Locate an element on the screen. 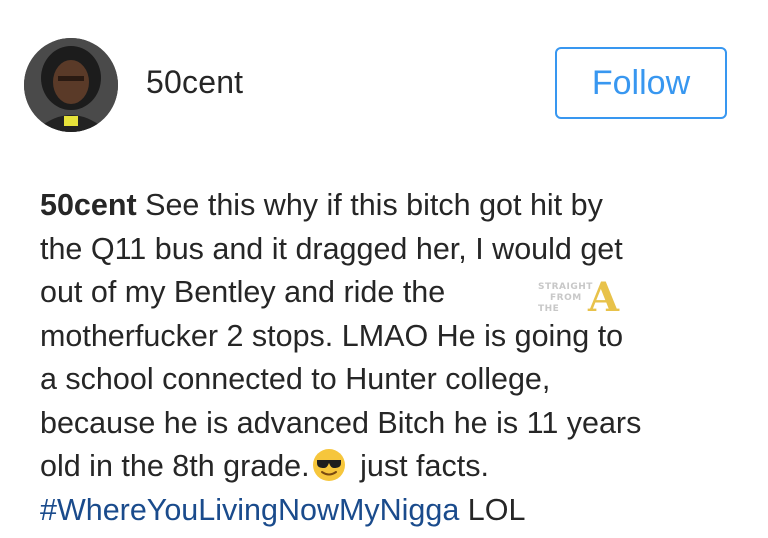  avatar-photo-icon is located at coordinates (71, 85).